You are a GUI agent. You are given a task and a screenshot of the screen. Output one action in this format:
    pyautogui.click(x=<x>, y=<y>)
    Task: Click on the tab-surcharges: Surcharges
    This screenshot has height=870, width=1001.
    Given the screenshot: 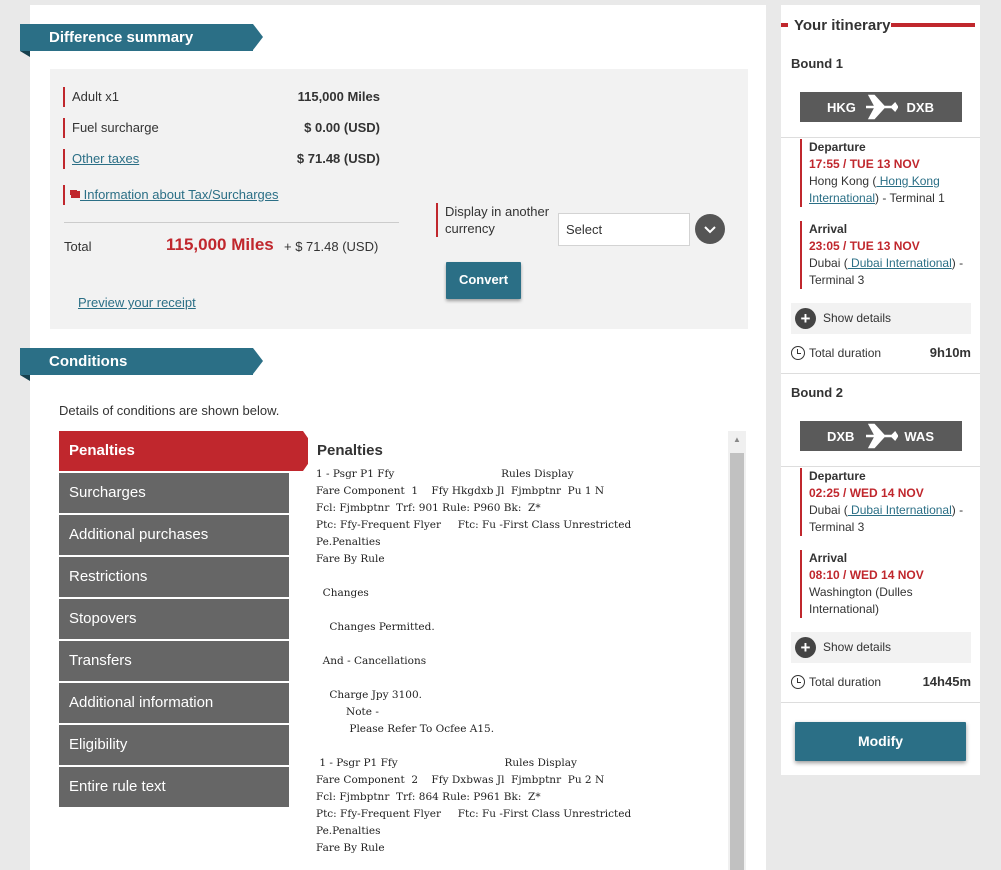 What is the action you would take?
    pyautogui.click(x=174, y=493)
    